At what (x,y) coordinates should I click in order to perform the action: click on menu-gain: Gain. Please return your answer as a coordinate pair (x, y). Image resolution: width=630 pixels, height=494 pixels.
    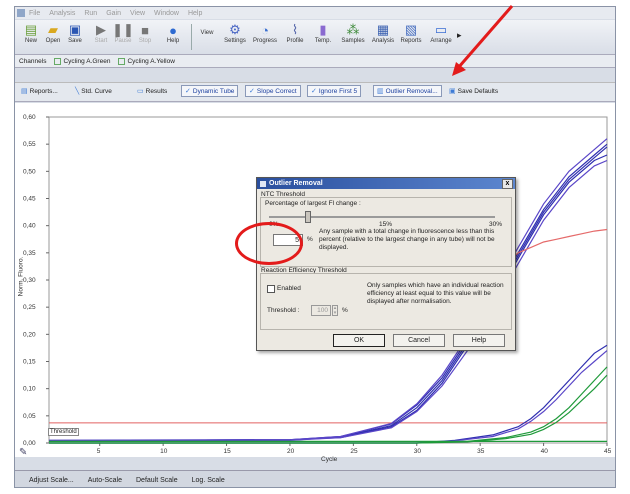
    Looking at the image, I should click on (113, 13).